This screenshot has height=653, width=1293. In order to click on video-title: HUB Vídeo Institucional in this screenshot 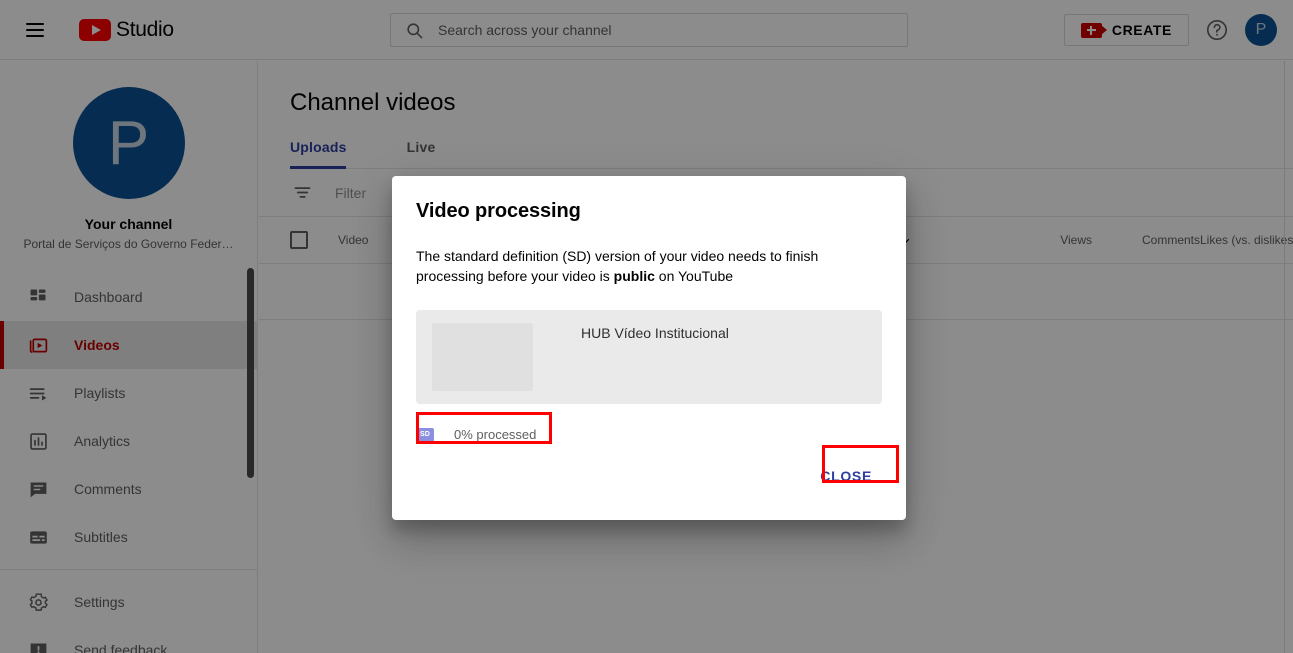, I will do `click(655, 333)`.